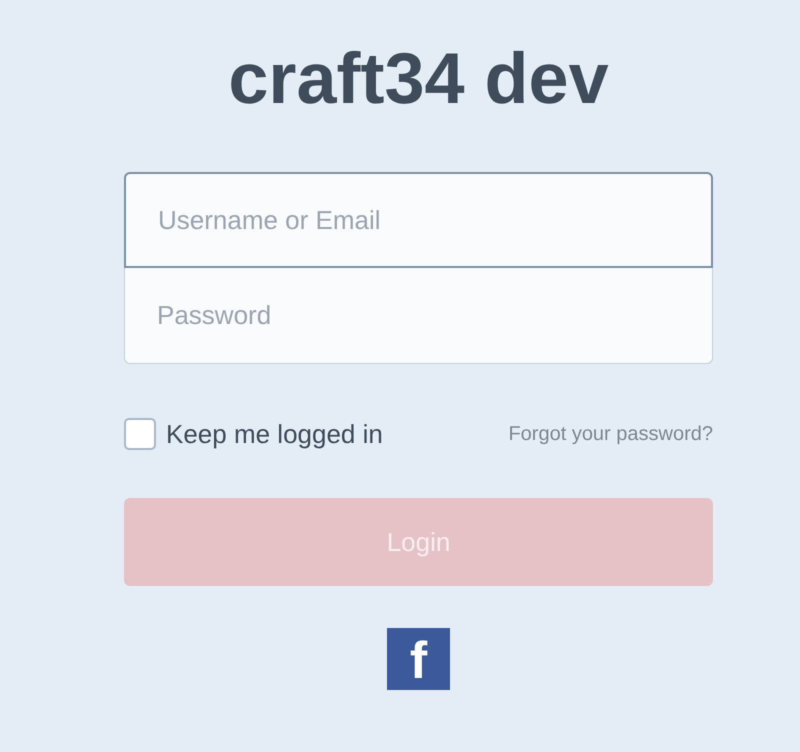 The image size is (800, 752). Describe the element at coordinates (418, 79) in the screenshot. I see `app-title: craft34 dev` at that location.